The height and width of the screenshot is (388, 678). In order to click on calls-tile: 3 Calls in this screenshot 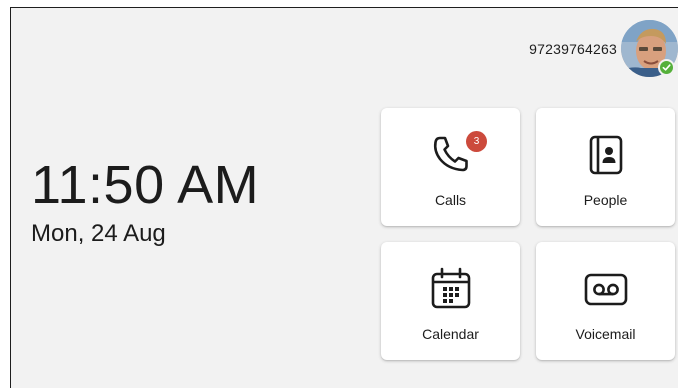, I will do `click(450, 167)`.